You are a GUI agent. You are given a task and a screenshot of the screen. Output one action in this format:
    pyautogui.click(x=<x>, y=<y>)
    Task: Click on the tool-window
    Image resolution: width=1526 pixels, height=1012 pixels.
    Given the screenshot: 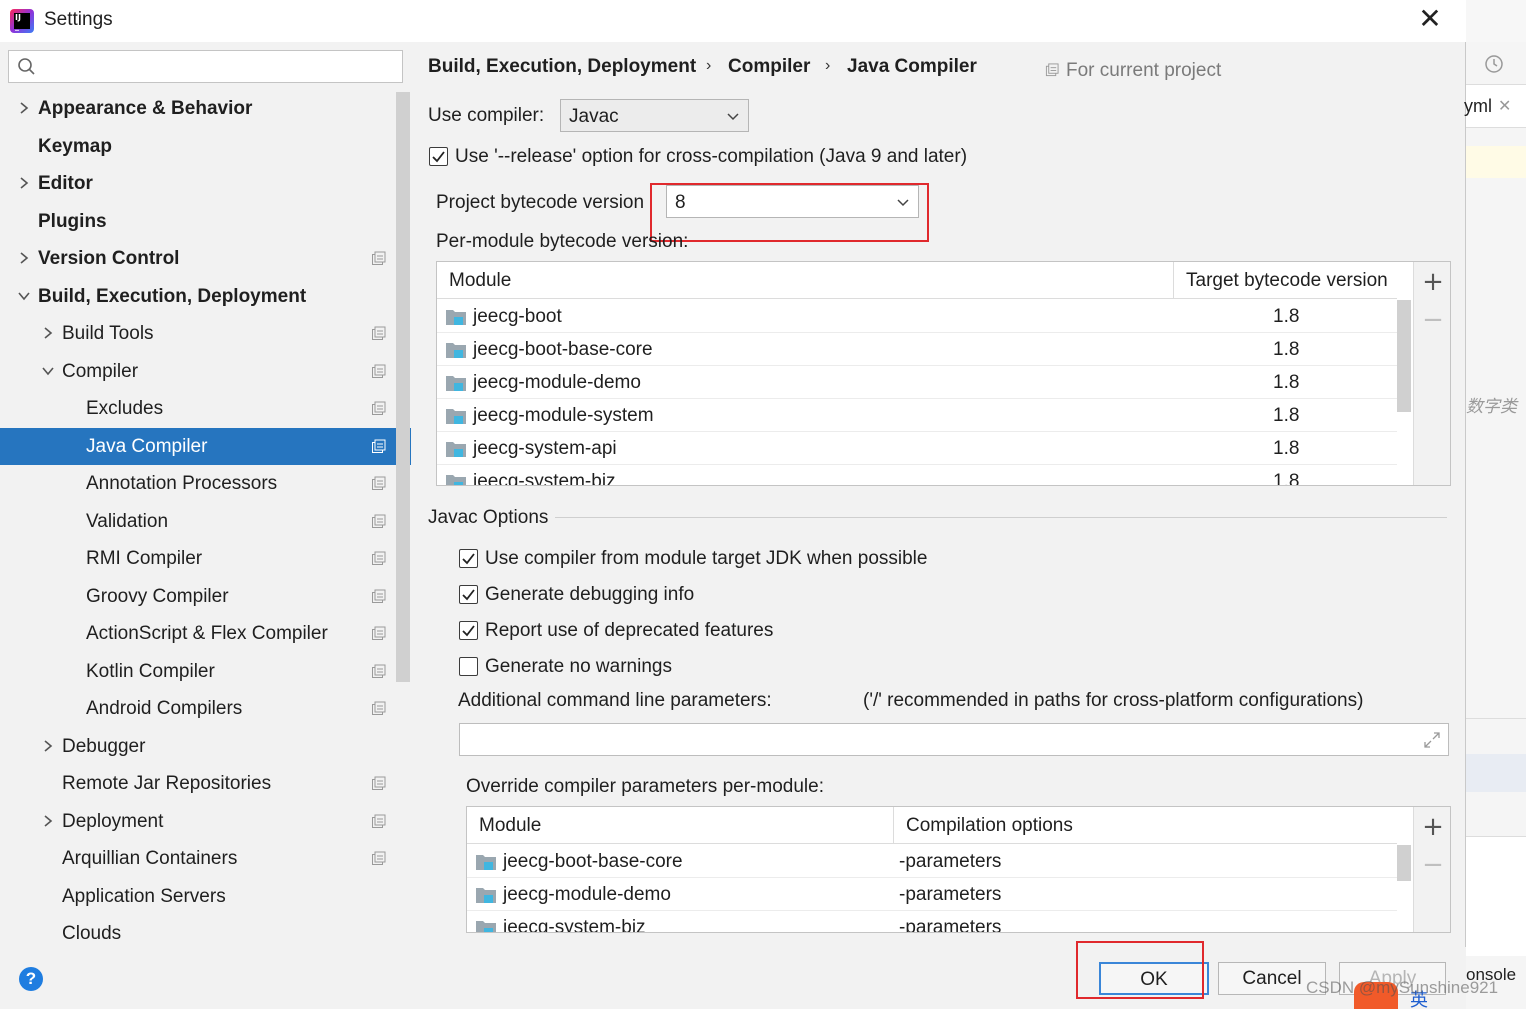 What is the action you would take?
    pyautogui.click(x=1496, y=896)
    